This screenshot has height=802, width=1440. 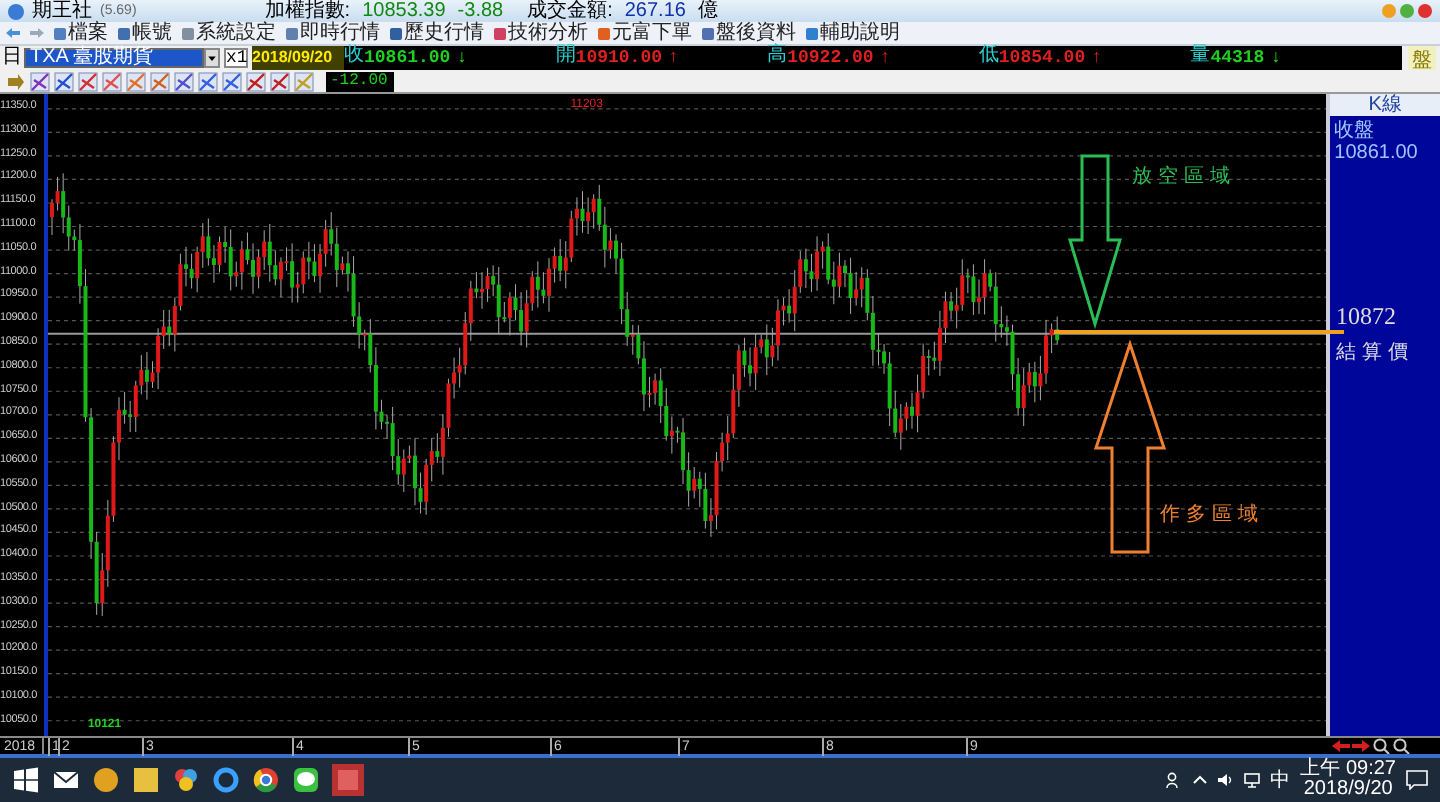 I want to click on offset-value: -12.00, so click(x=360, y=81).